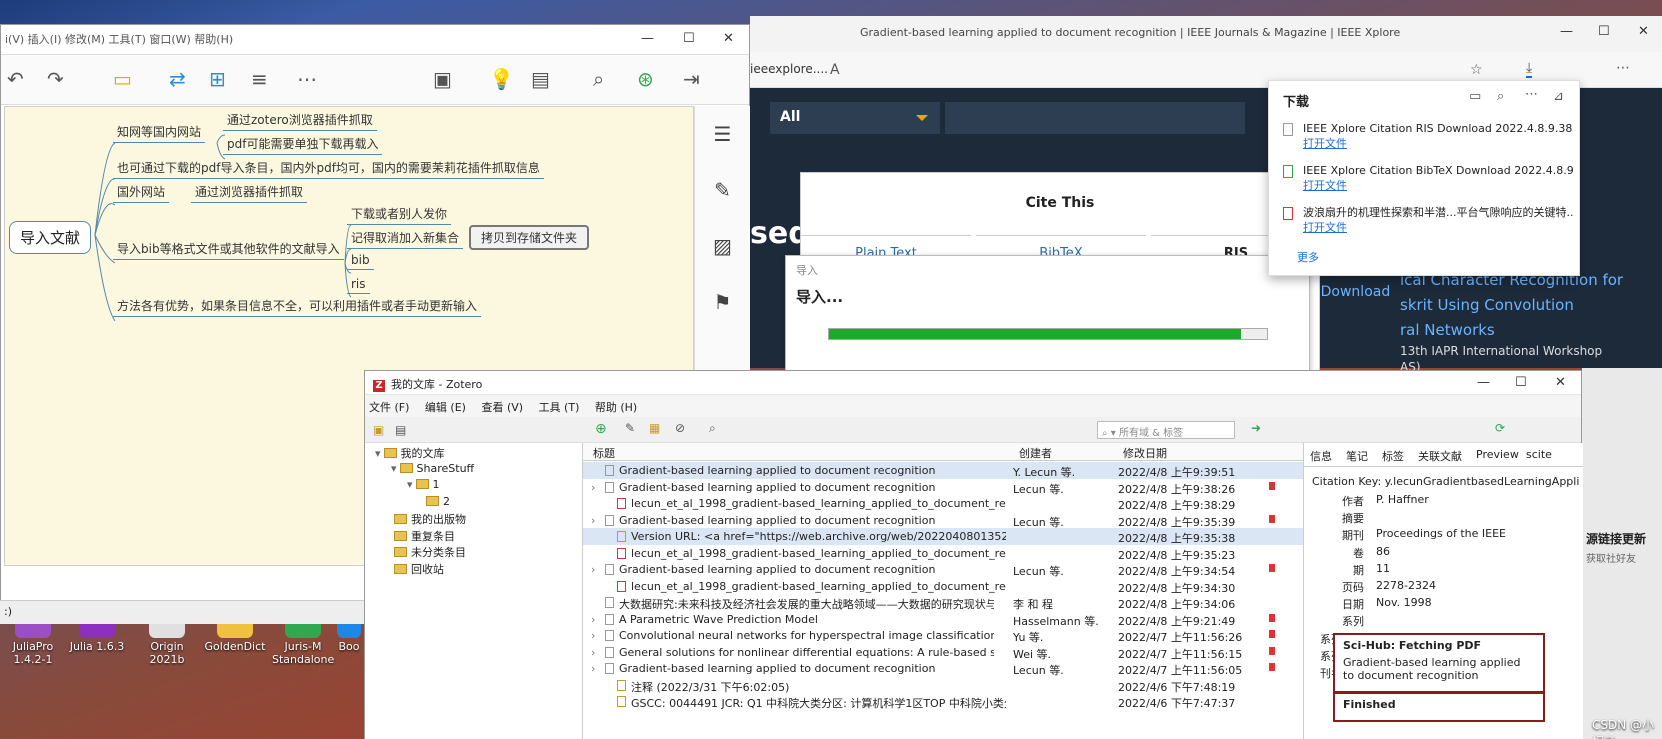 The width and height of the screenshot is (1662, 739). What do you see at coordinates (712, 428) in the screenshot?
I see `locate-icon: ⌕` at bounding box center [712, 428].